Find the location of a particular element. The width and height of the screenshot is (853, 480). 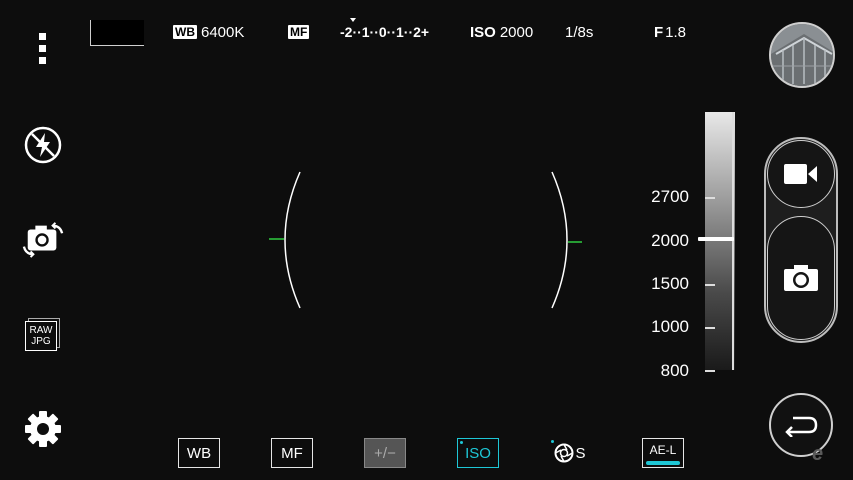

raw-jpg-button: RAW JPG is located at coordinates (43, 335).